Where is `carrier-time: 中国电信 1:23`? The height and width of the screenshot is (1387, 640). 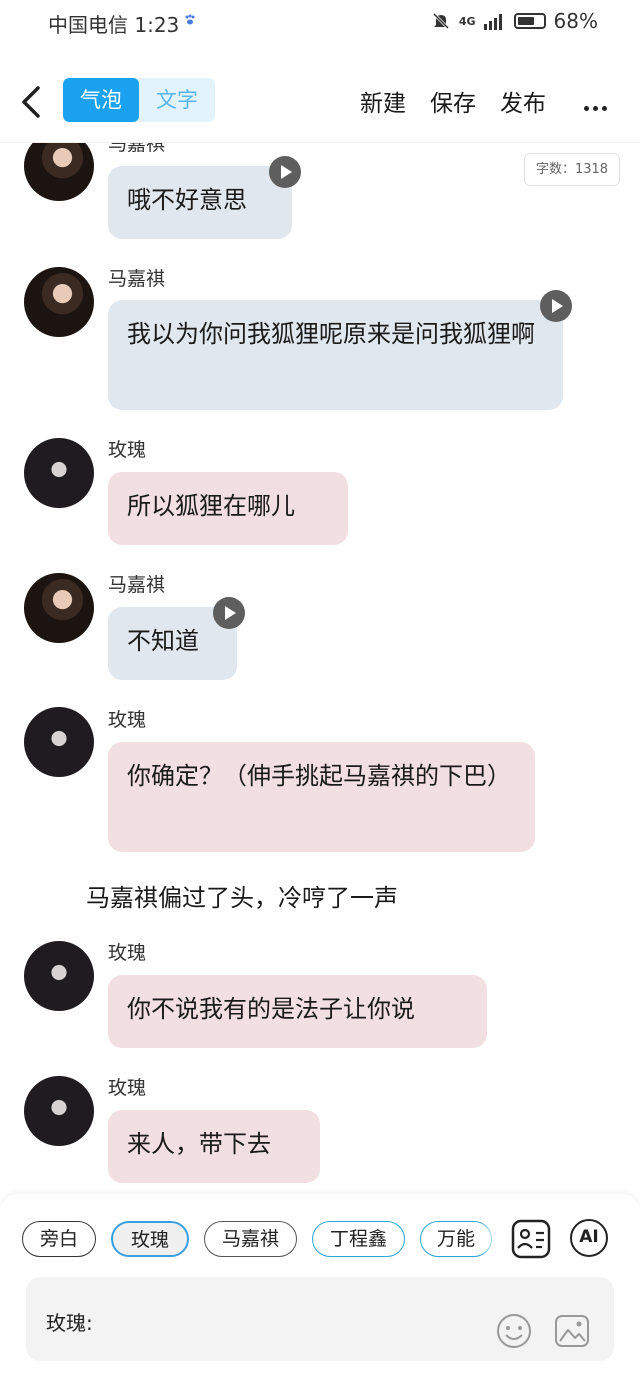 carrier-time: 中国电信 1:23 is located at coordinates (114, 25).